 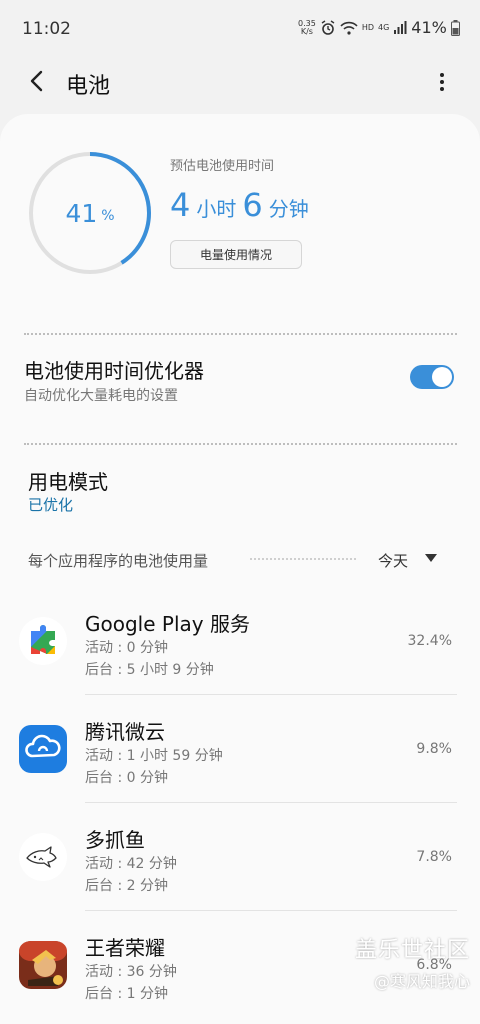 What do you see at coordinates (429, 641) in the screenshot?
I see `app-usage-percent: 32.4%` at bounding box center [429, 641].